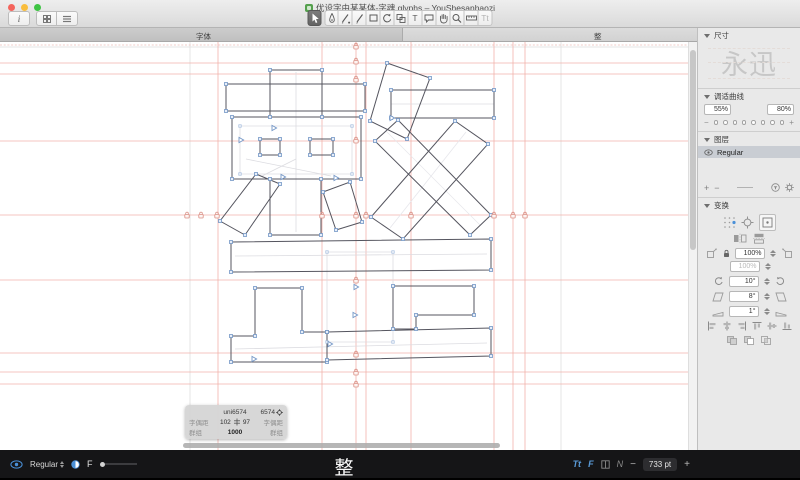  What do you see at coordinates (605, 464) in the screenshot?
I see `grid-toggle-icon` at bounding box center [605, 464].